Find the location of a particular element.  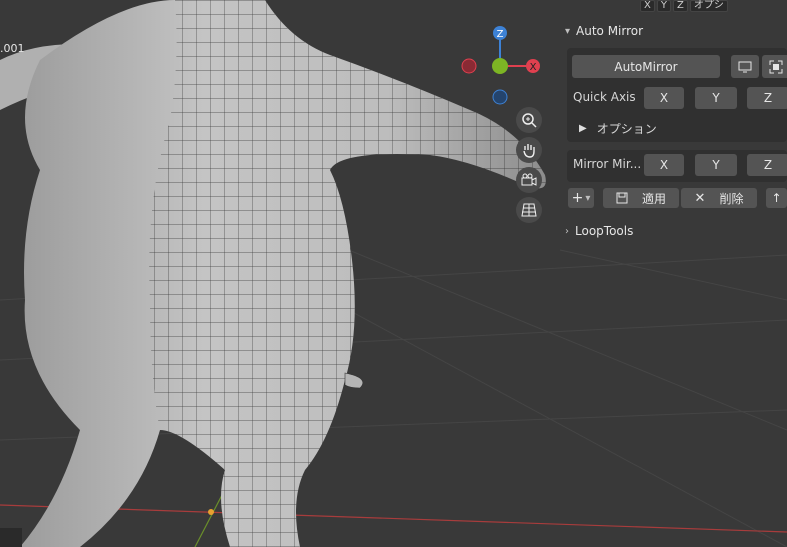

object-name-label: .001 is located at coordinates (12, 48).